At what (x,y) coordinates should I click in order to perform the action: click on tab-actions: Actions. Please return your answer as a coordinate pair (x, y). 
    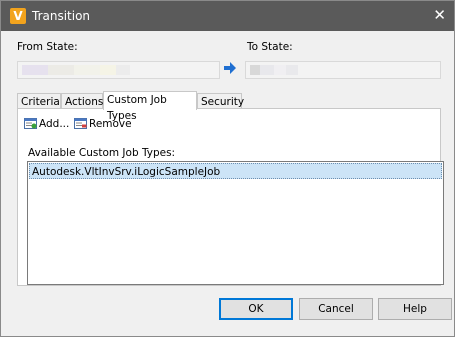
    Looking at the image, I should click on (82, 101).